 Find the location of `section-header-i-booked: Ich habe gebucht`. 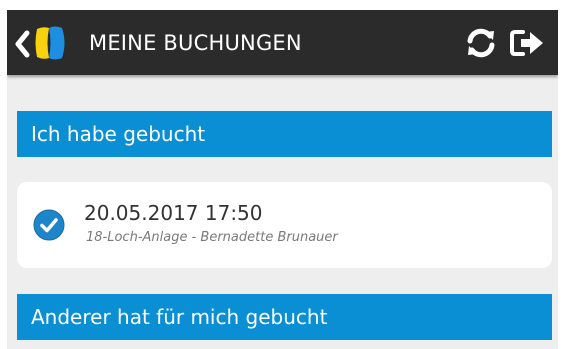

section-header-i-booked: Ich habe gebucht is located at coordinates (284, 134).